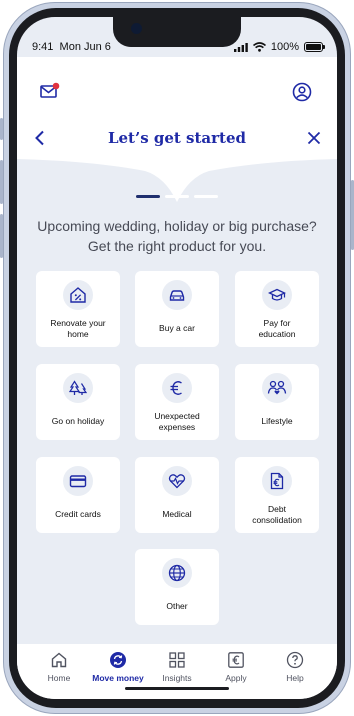 The image size is (354, 716). Describe the element at coordinates (1, 236) in the screenshot. I see `volume-down-button` at that location.